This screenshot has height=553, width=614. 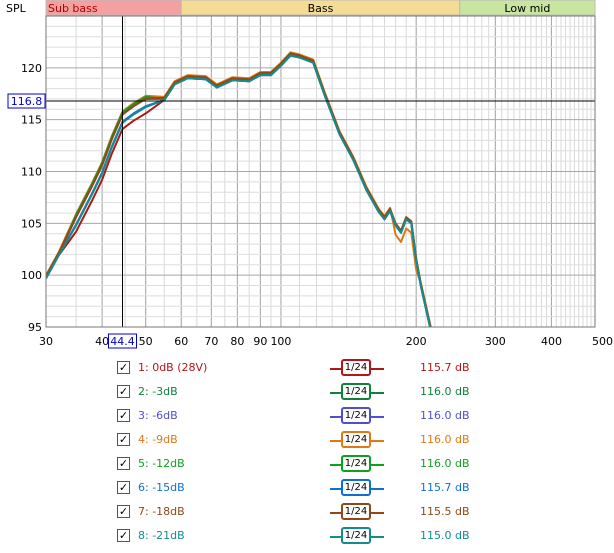 What do you see at coordinates (158, 391) in the screenshot?
I see `series-name: 2: -3dB` at bounding box center [158, 391].